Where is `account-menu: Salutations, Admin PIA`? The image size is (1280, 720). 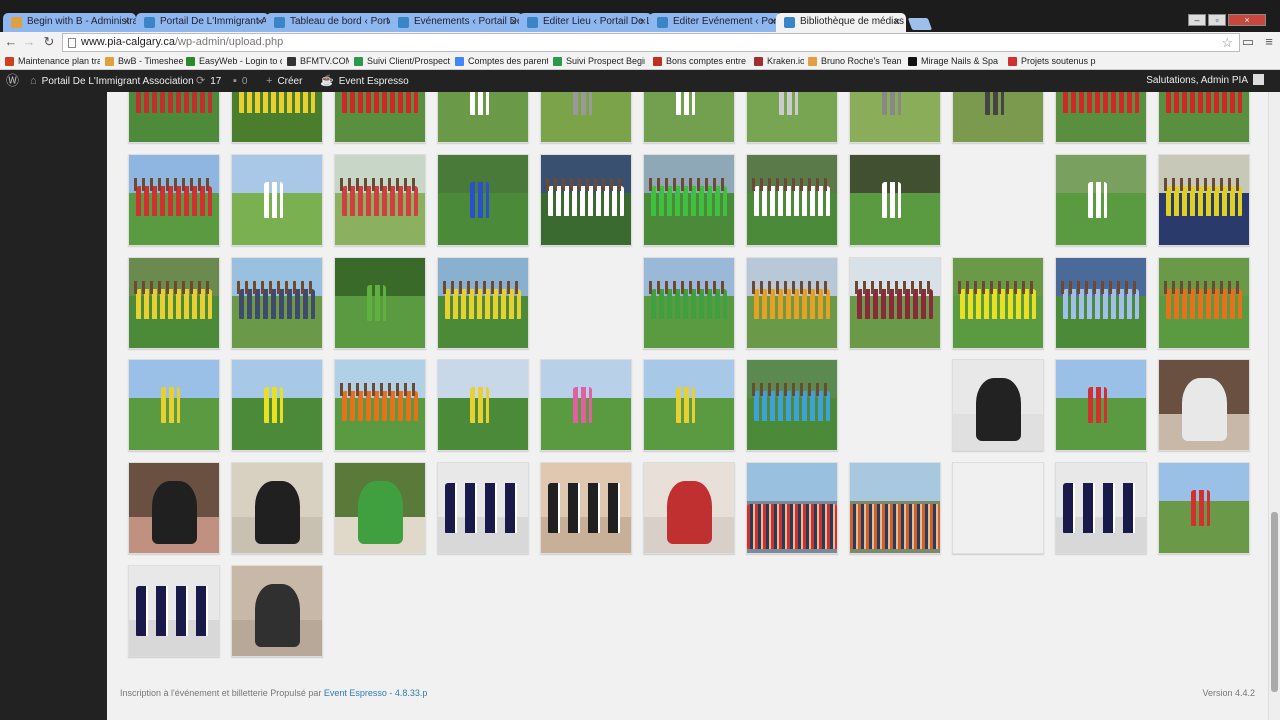
account-menu: Salutations, Admin PIA is located at coordinates (1205, 81).